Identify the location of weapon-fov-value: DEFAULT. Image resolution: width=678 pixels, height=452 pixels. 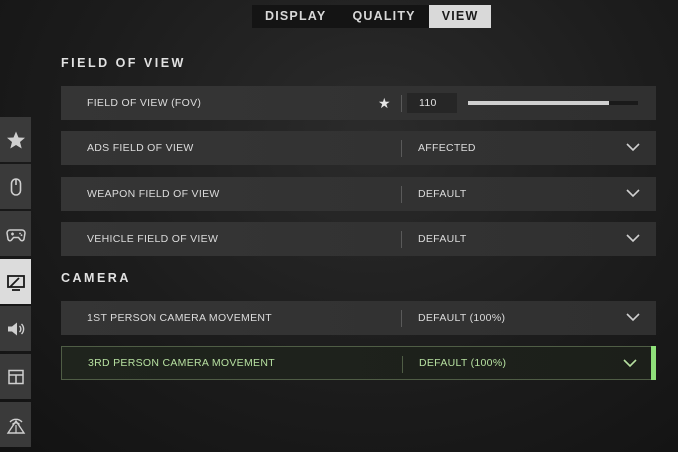
(442, 194).